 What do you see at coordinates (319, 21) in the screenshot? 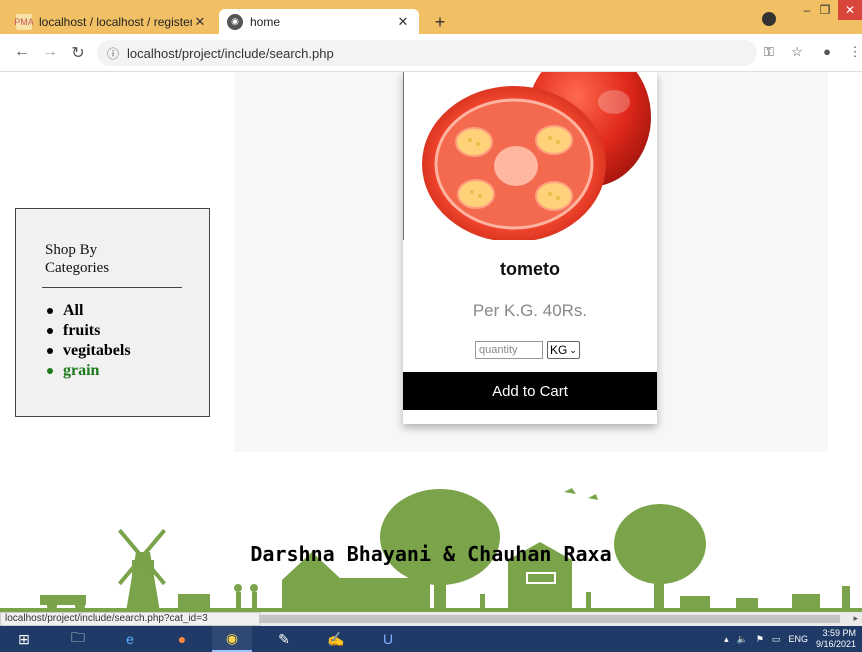
I see `tab-home: ◉ home ✕` at bounding box center [319, 21].